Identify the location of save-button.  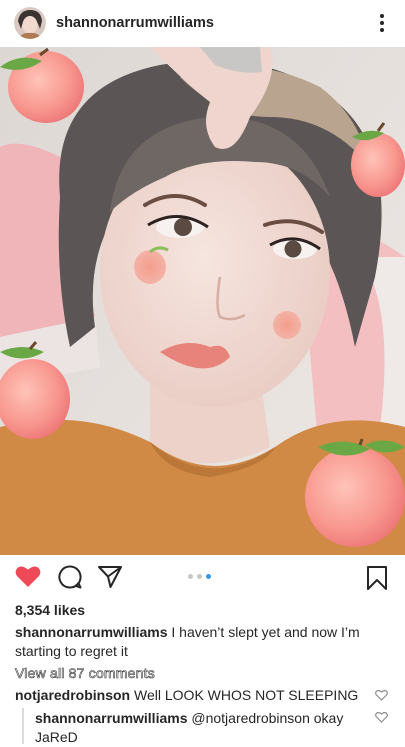
(377, 580).